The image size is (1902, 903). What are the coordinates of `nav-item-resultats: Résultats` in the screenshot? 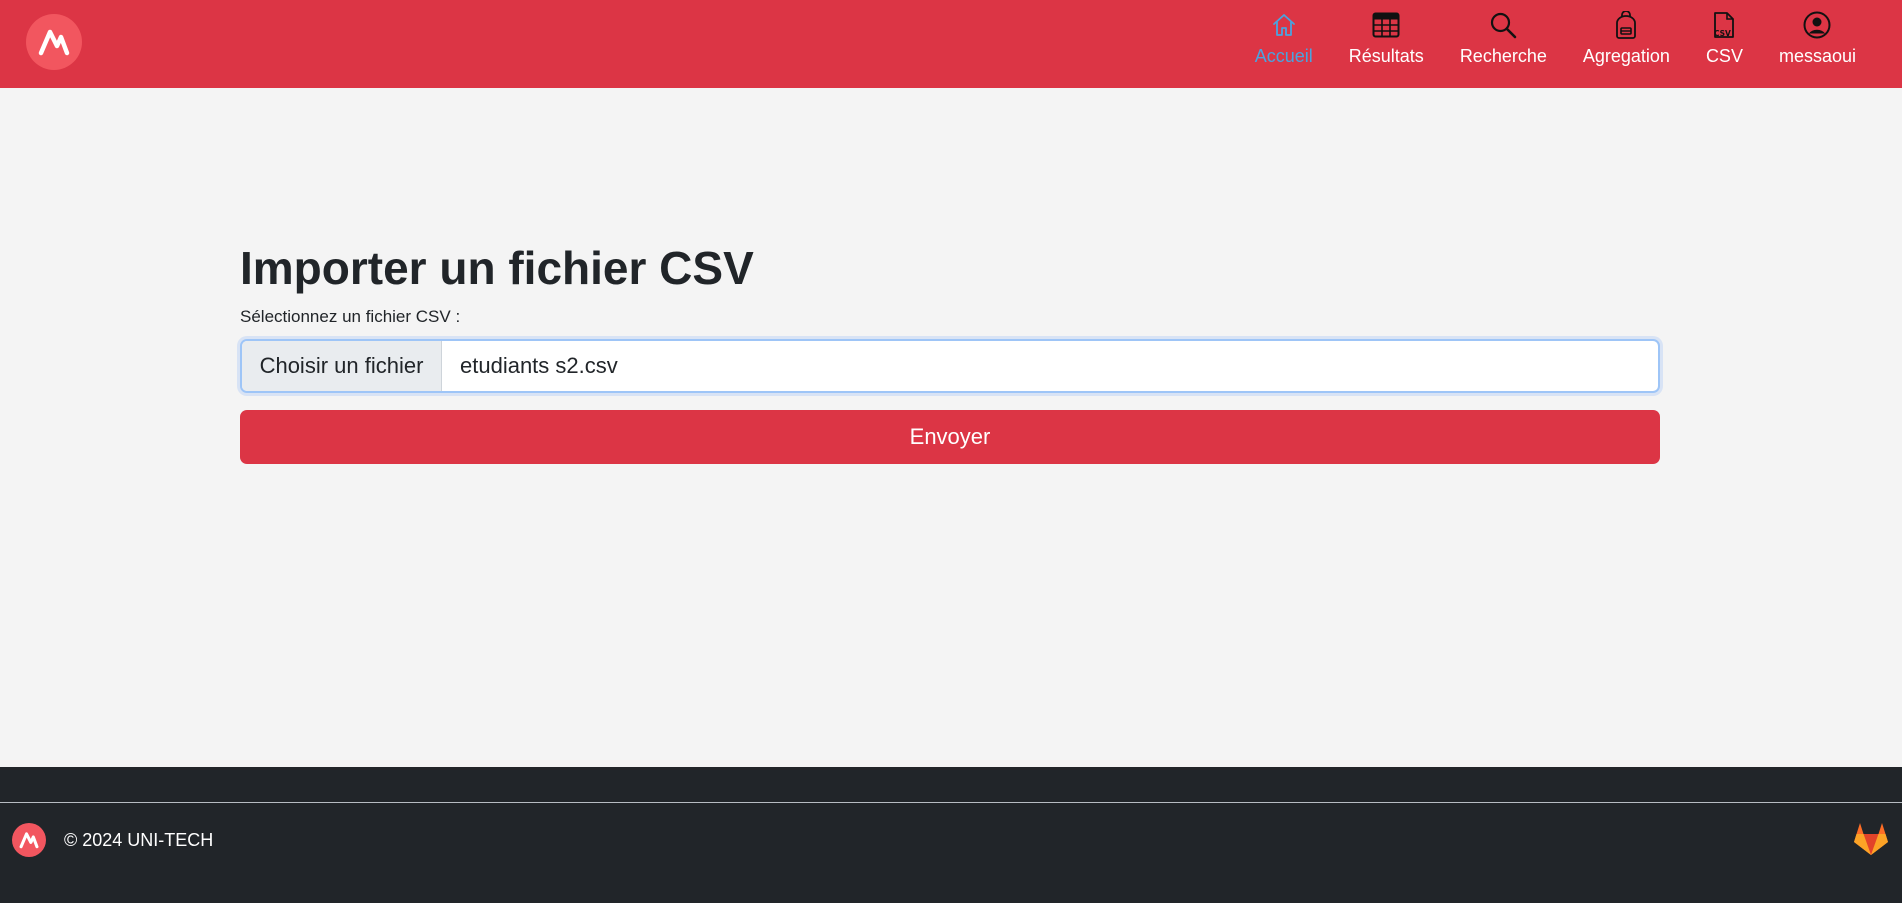 It's located at (1386, 44).